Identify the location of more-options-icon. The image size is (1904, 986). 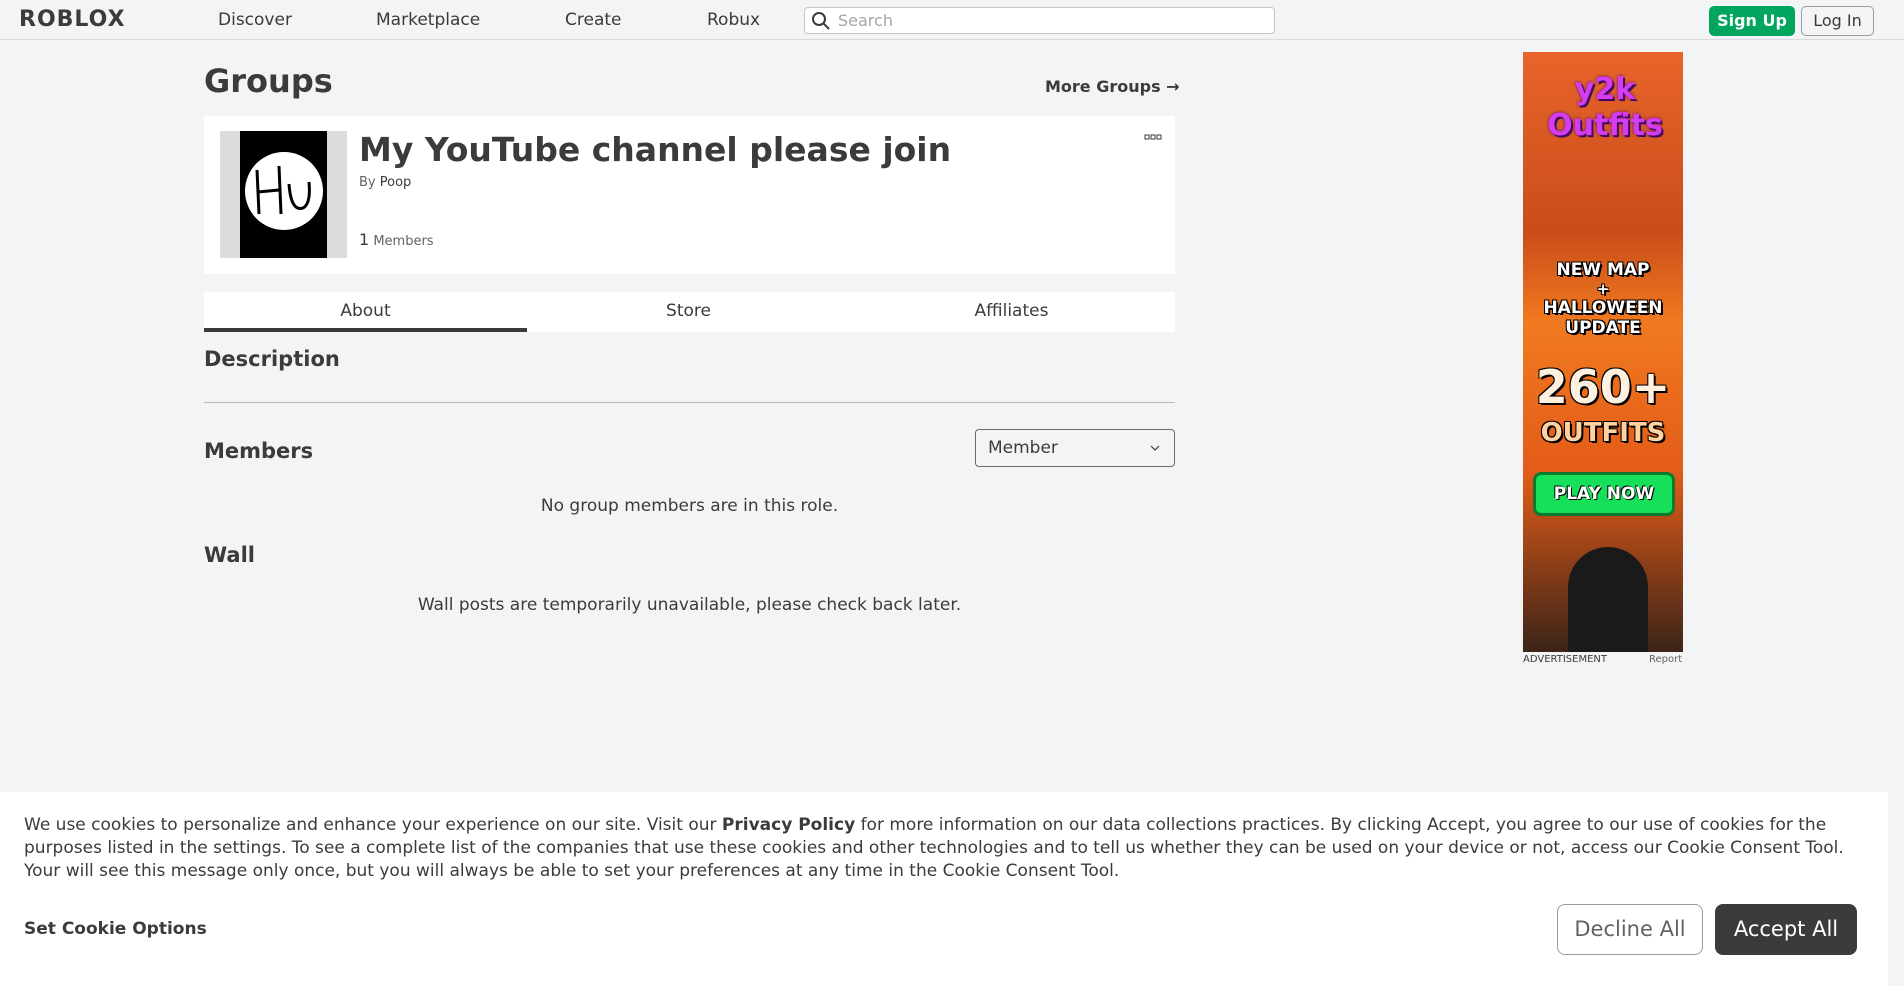
(1153, 137).